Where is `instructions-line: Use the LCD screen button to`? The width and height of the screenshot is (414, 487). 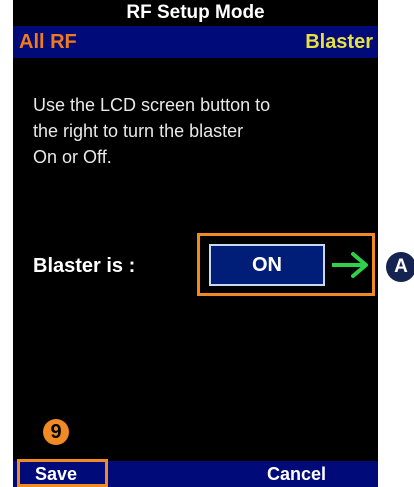
instructions-line: Use the LCD screen button to is located at coordinates (152, 105).